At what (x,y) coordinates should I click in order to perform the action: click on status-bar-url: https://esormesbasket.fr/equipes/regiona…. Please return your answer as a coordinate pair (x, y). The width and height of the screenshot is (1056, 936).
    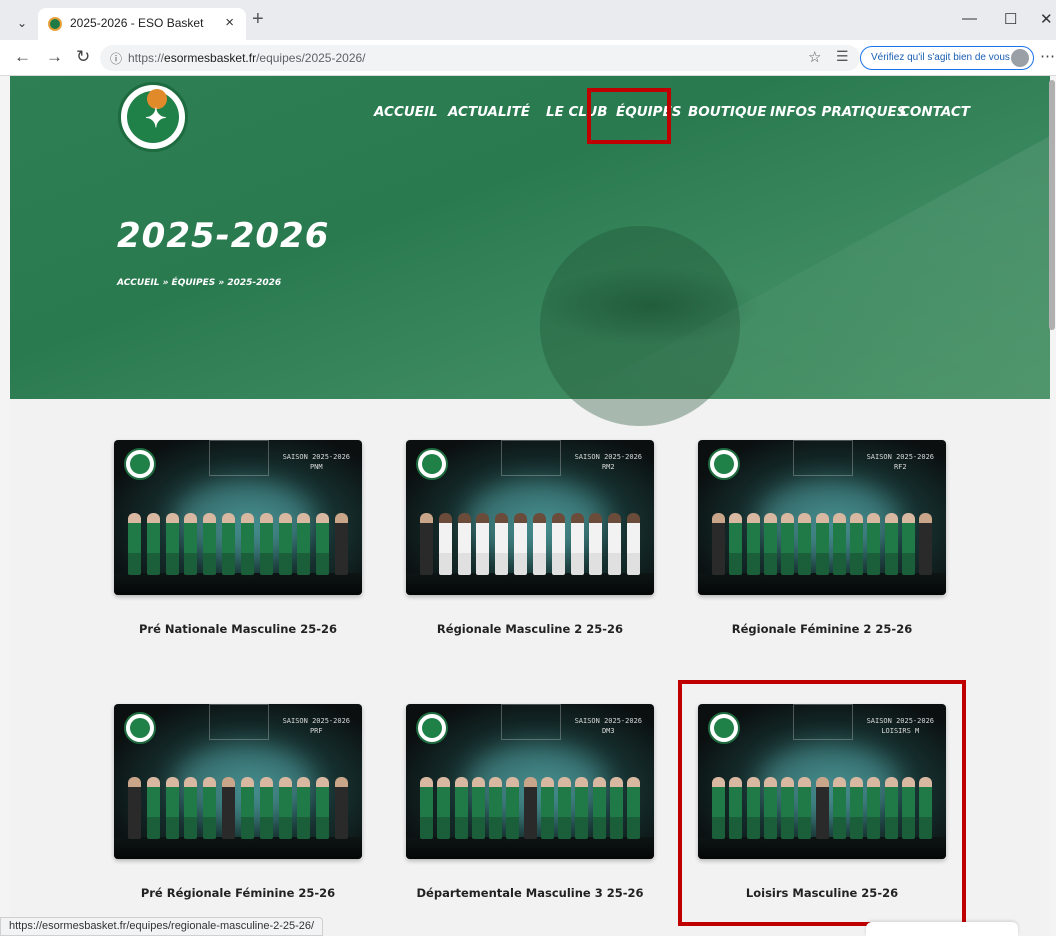
    Looking at the image, I should click on (162, 926).